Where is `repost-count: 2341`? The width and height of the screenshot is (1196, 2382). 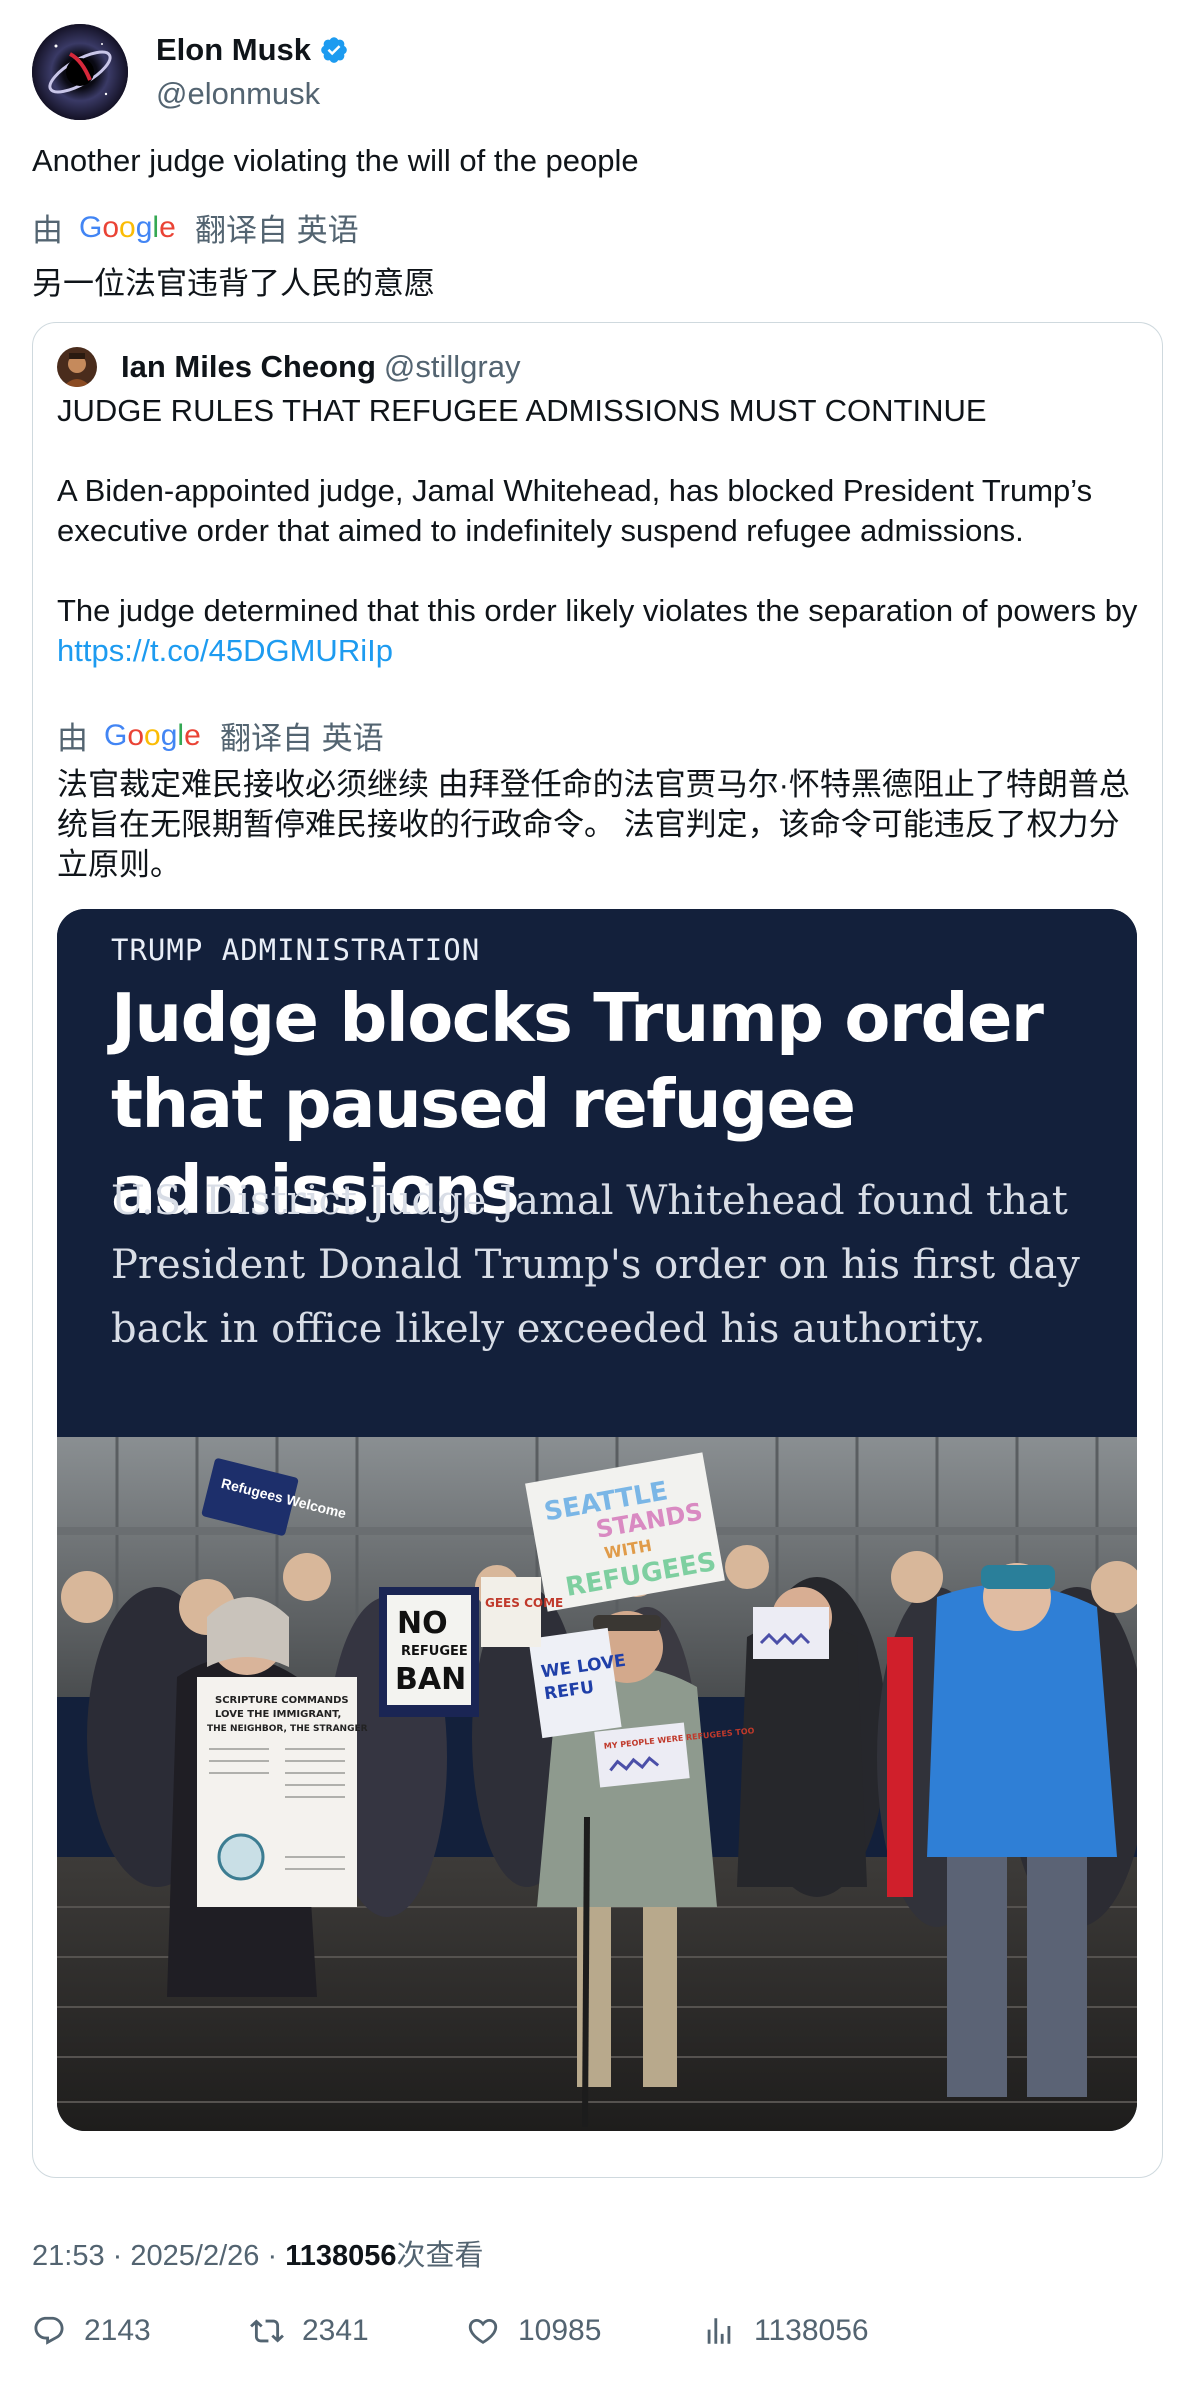
repost-count: 2341 is located at coordinates (335, 2330).